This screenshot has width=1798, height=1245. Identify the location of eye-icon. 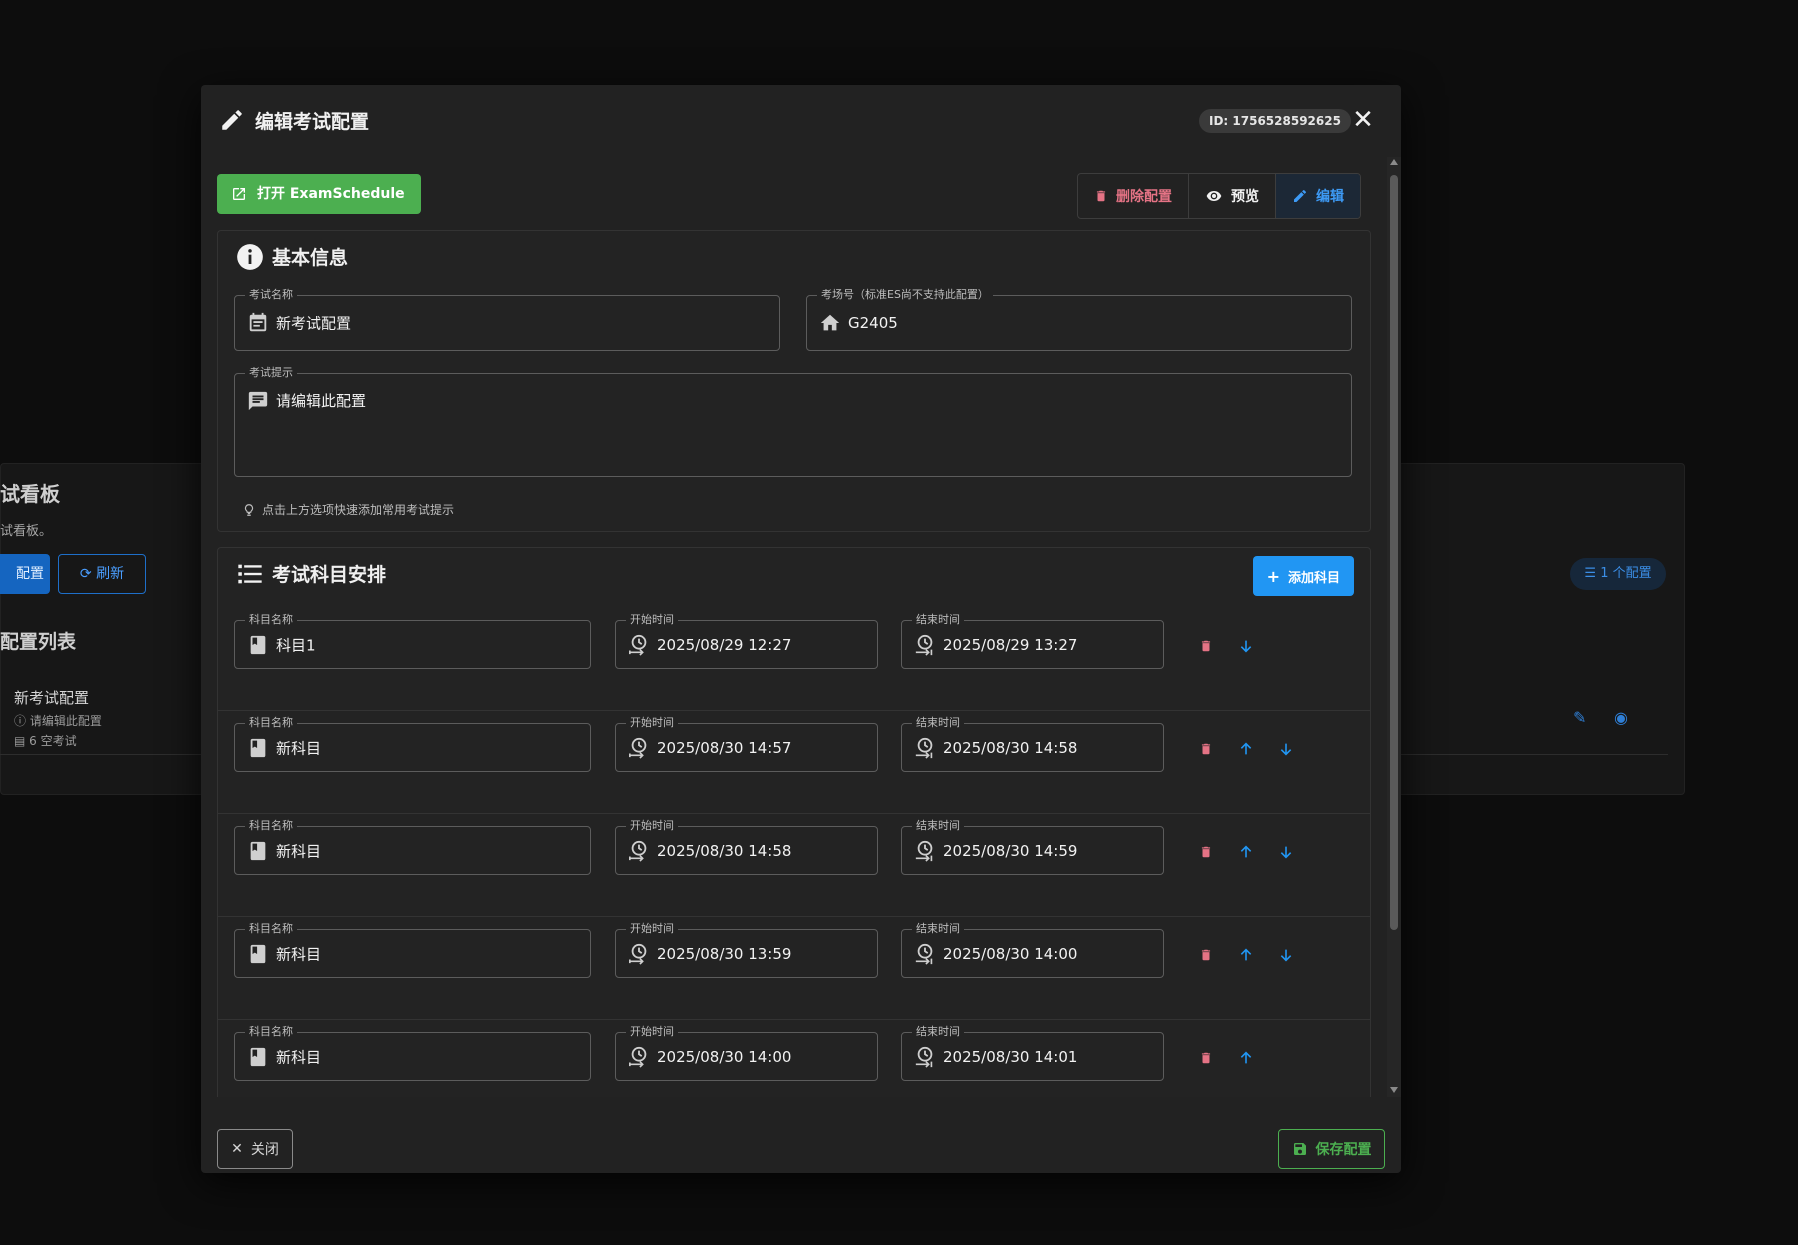
(1214, 196).